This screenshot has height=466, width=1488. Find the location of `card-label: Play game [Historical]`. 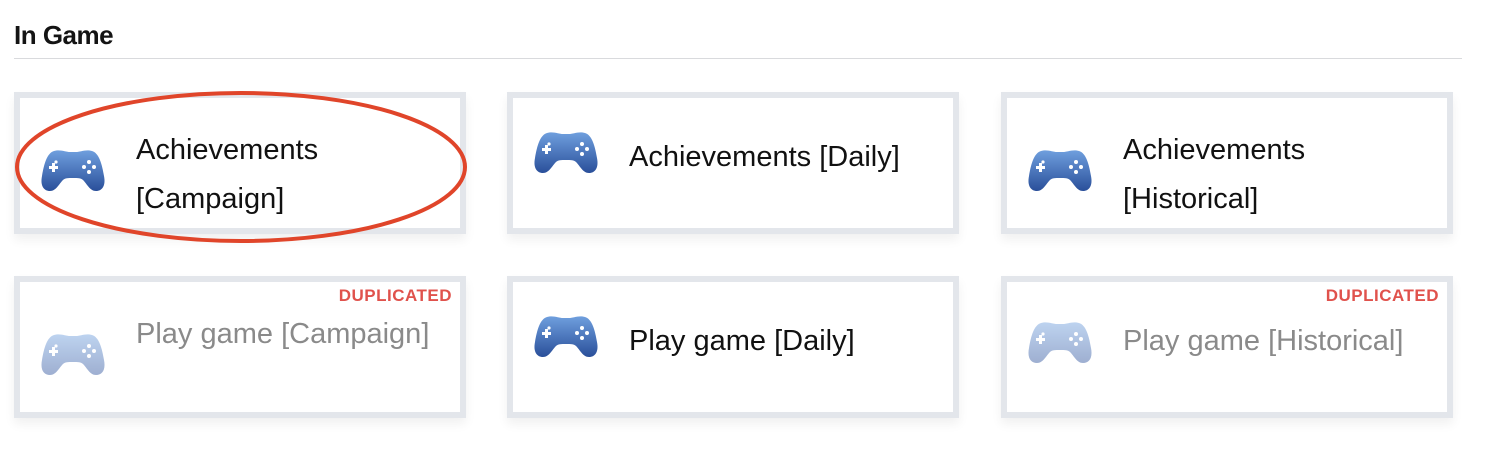

card-label: Play game [Historical] is located at coordinates (1263, 341).